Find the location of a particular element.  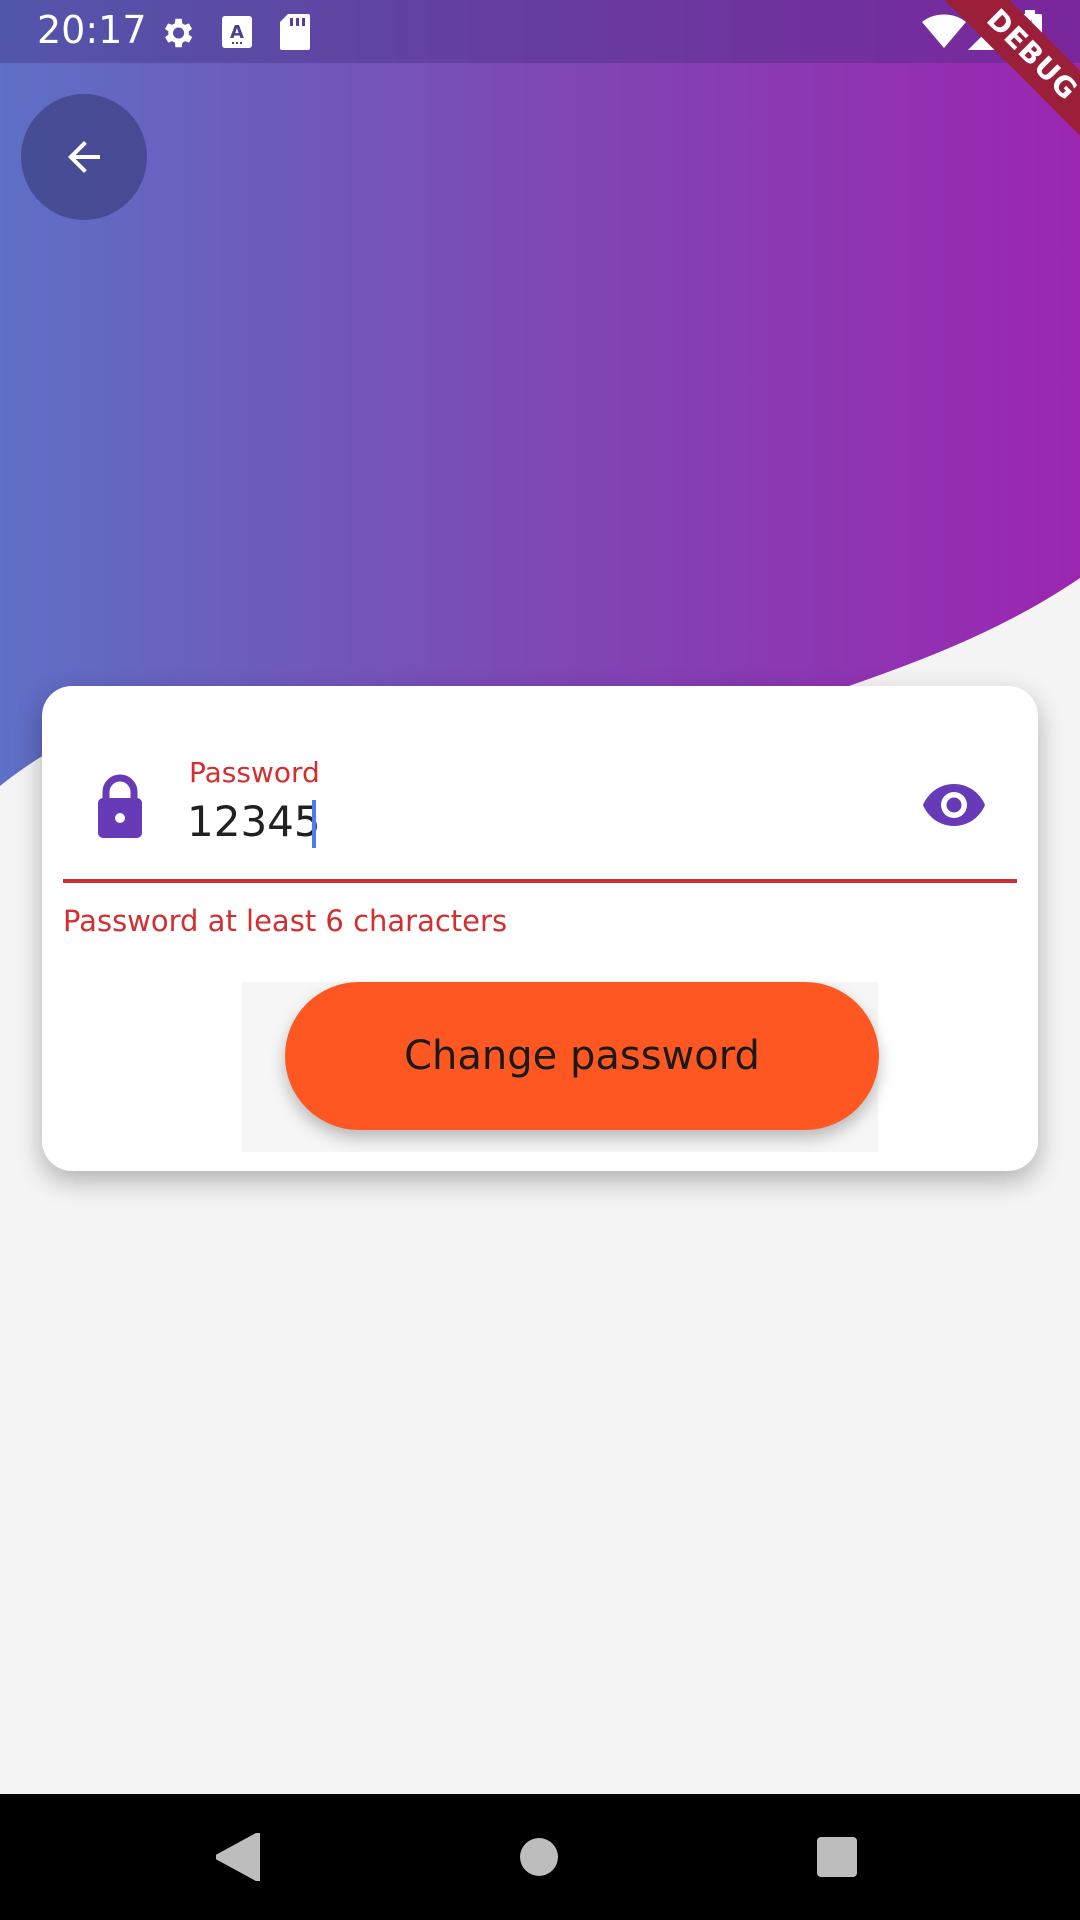

nav-back-button is located at coordinates (238, 1857).